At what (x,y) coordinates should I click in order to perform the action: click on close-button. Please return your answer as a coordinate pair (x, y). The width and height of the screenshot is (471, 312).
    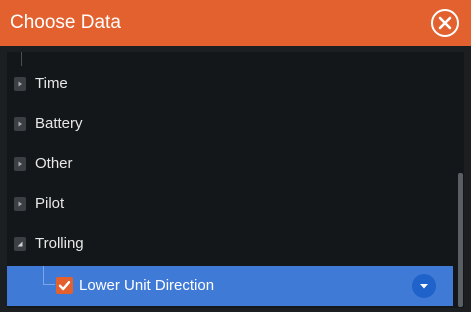
    Looking at the image, I should click on (445, 23).